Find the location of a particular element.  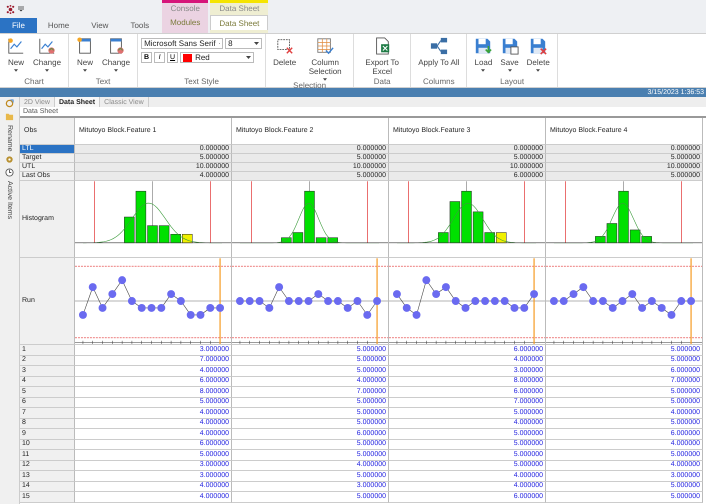

app-logo-icon is located at coordinates (10, 9).